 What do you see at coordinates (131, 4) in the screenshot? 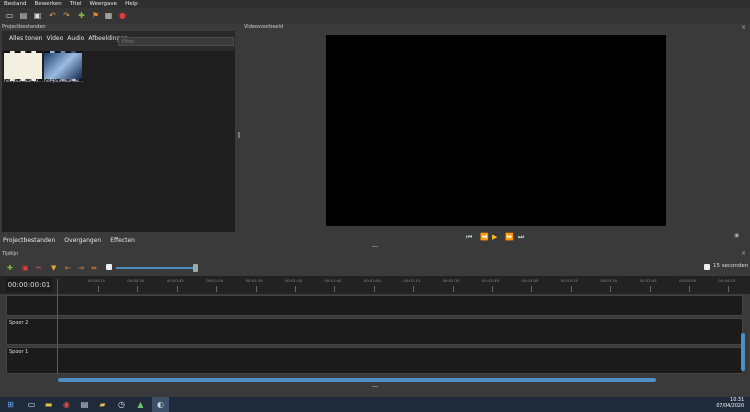
I see `menu-help: Help` at bounding box center [131, 4].